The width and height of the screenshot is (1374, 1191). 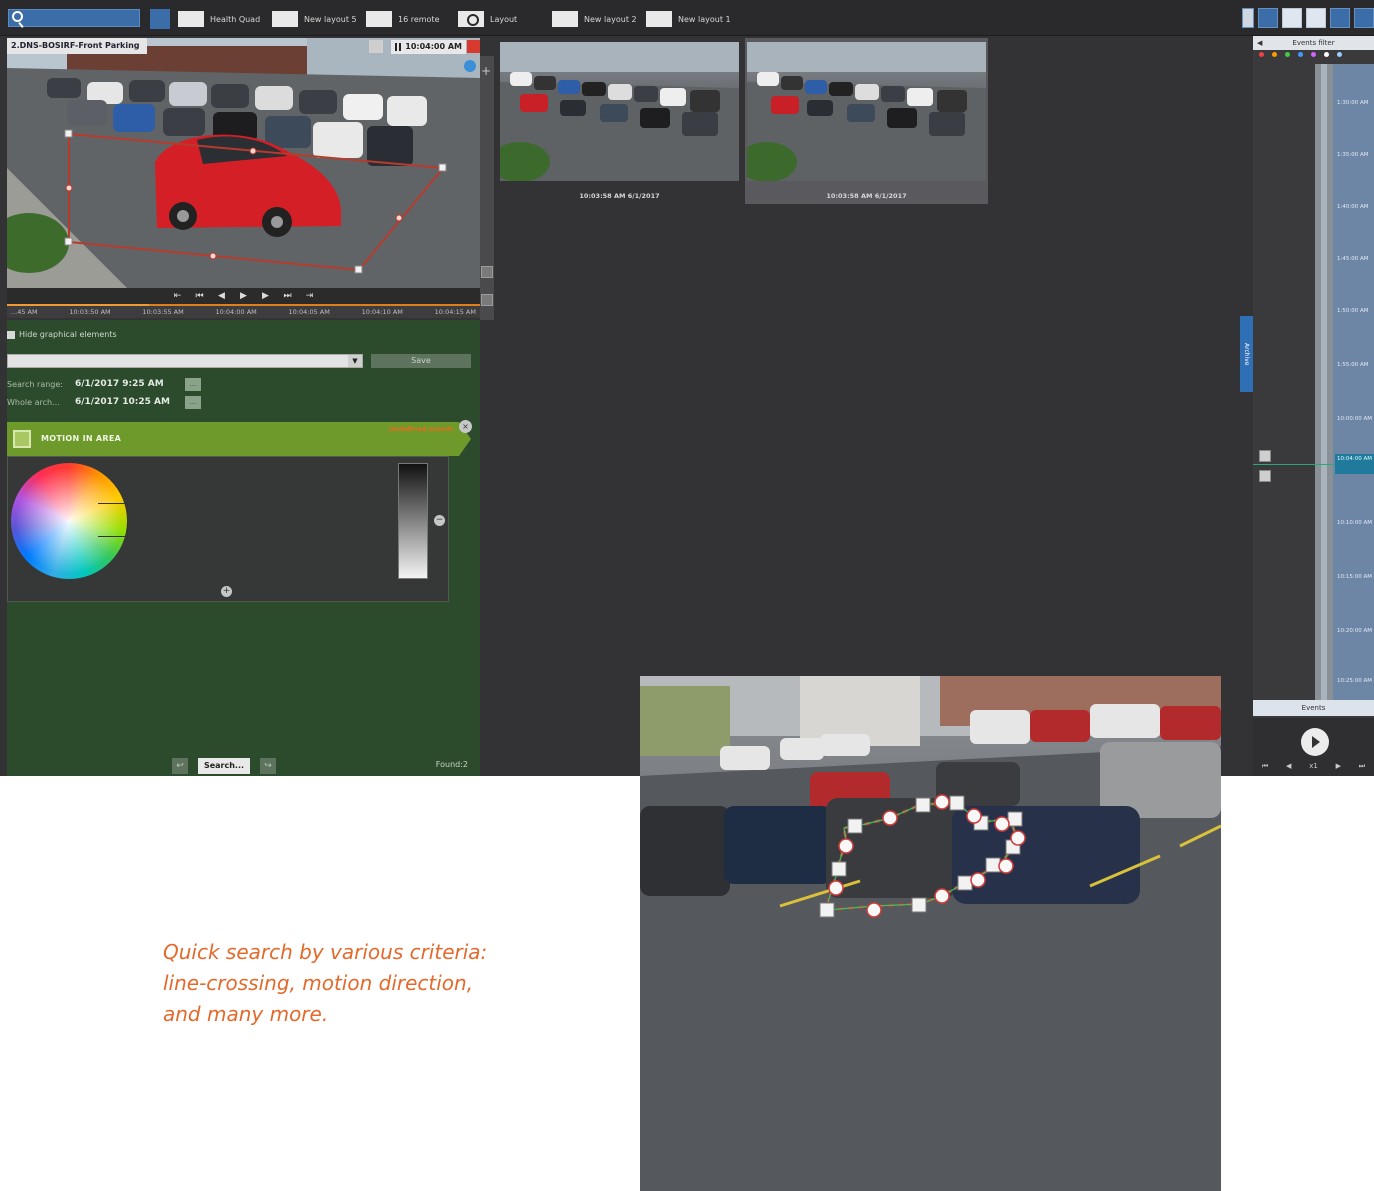 What do you see at coordinates (1339, 54) in the screenshot?
I see `event-filter-cyan-icon` at bounding box center [1339, 54].